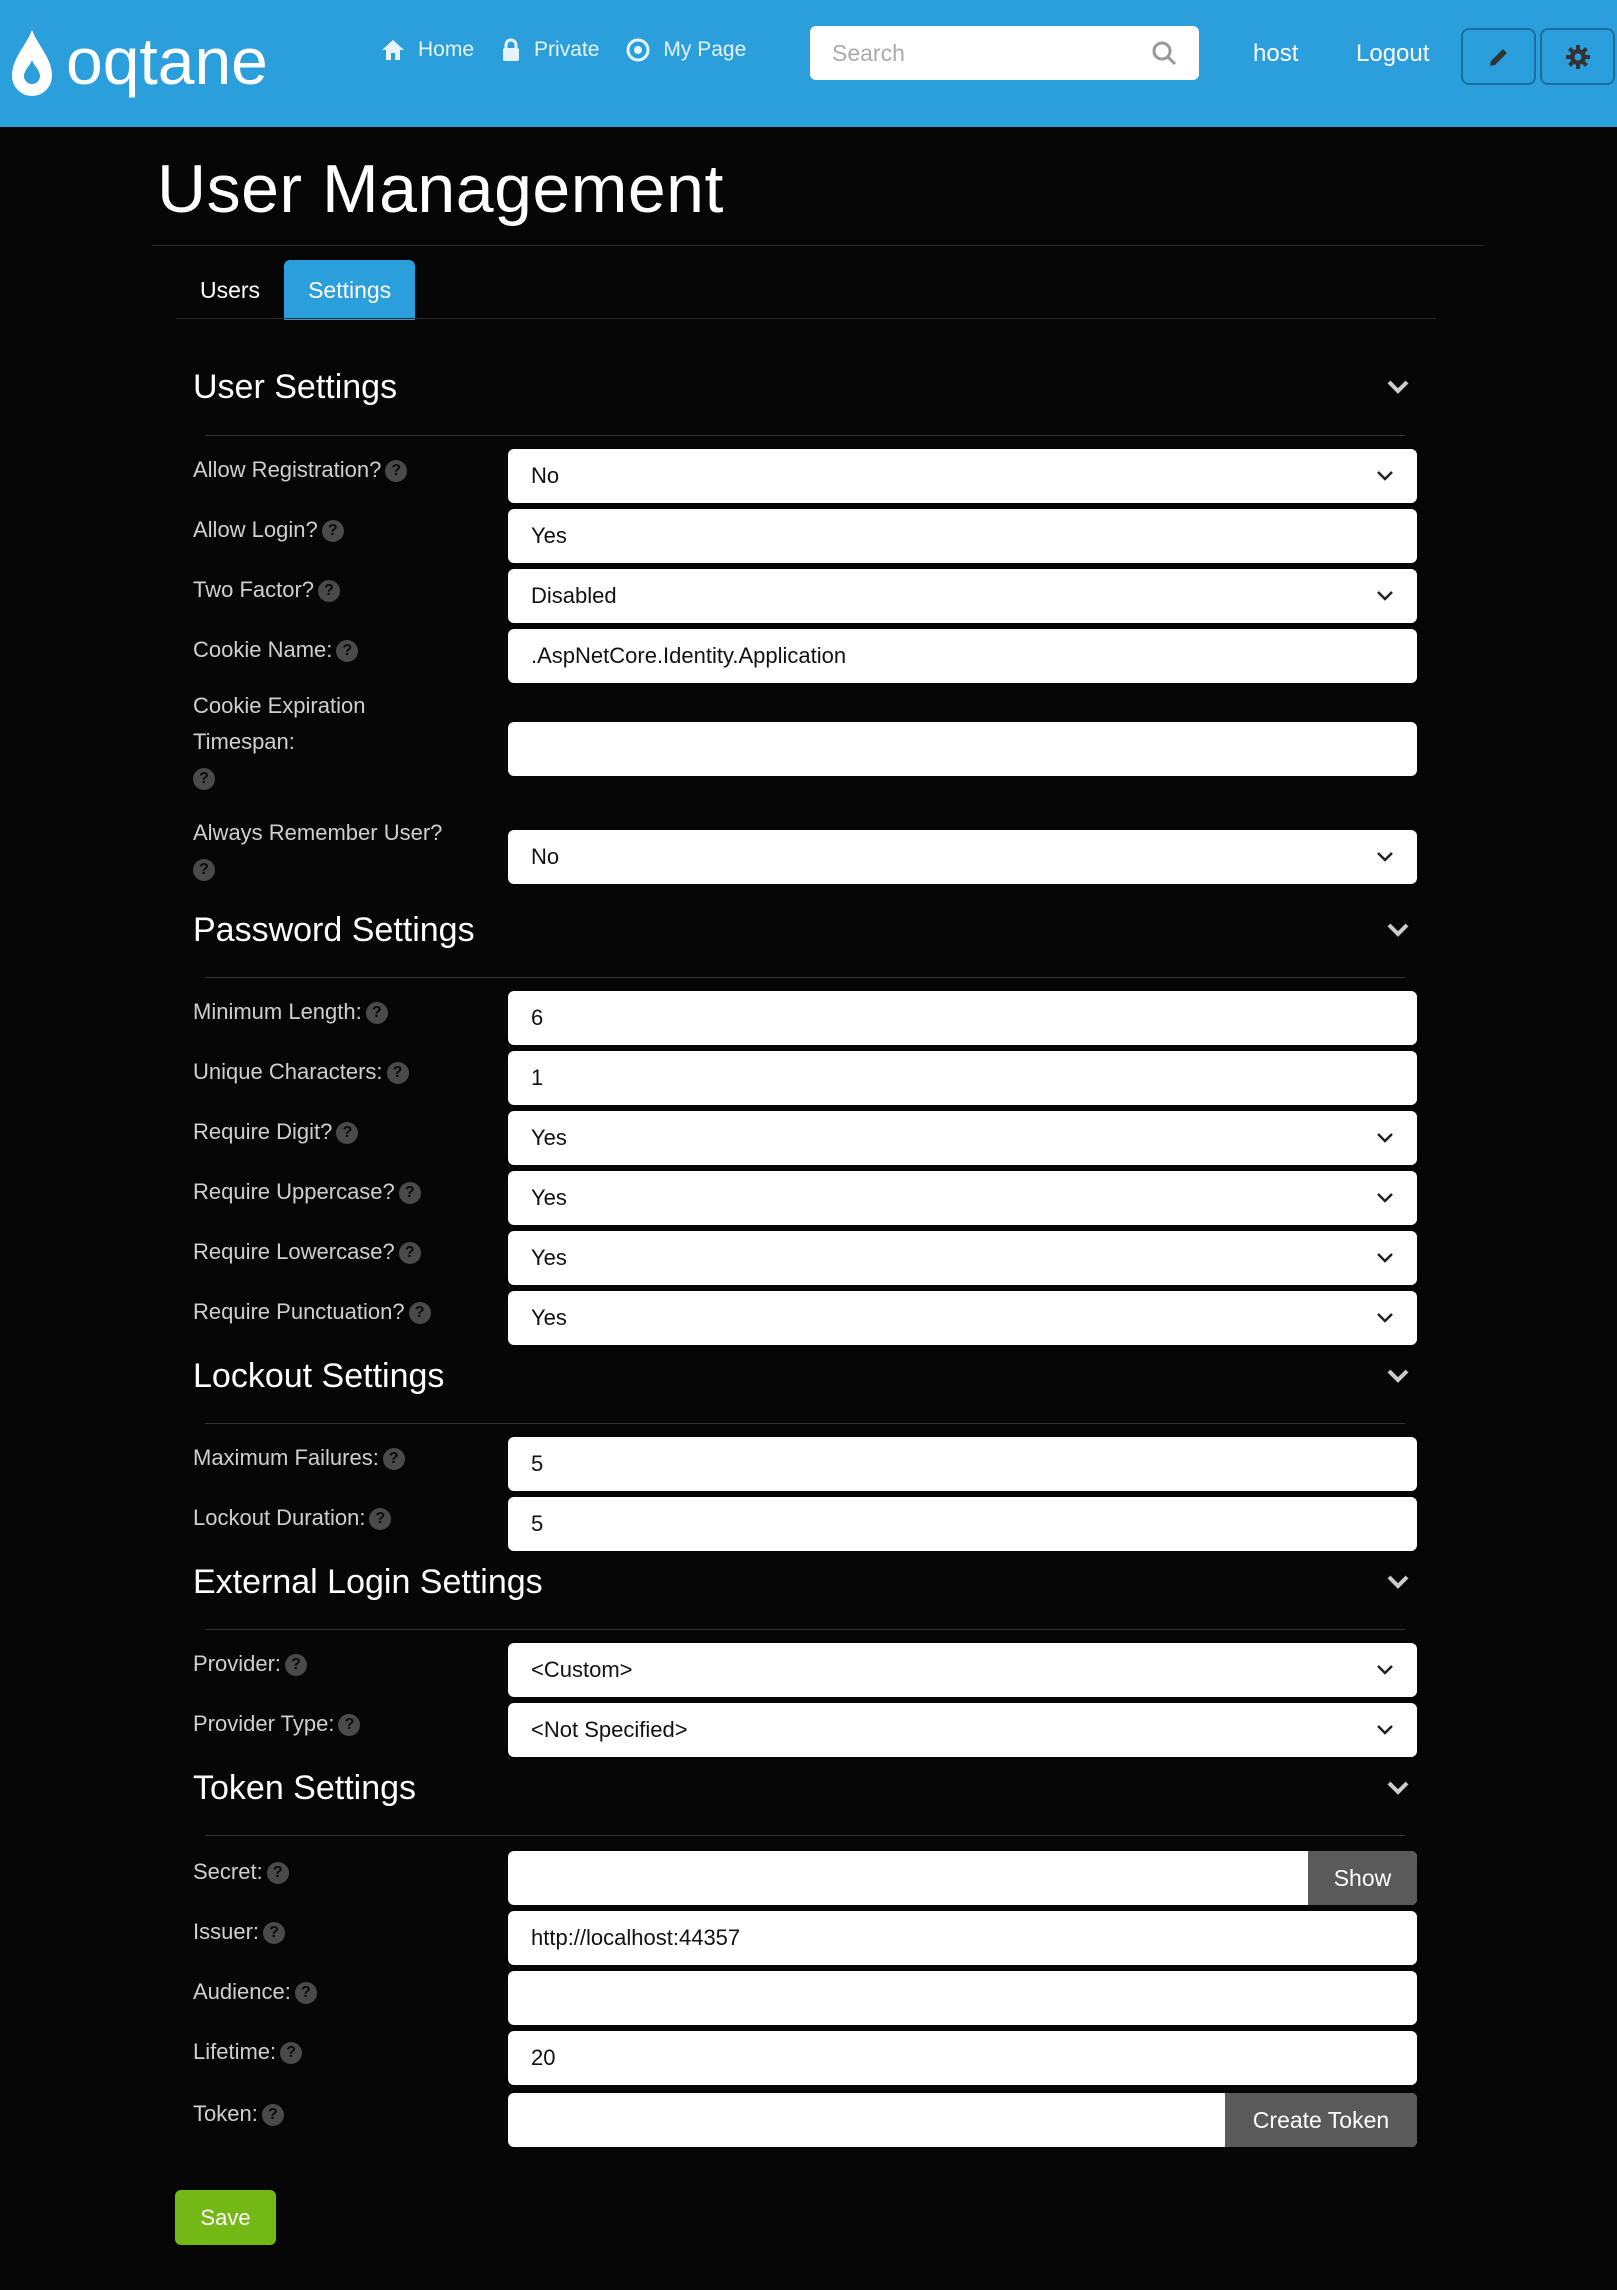  I want to click on cookie-name-input: .AspNetCore.Identity.Application, so click(962, 656).